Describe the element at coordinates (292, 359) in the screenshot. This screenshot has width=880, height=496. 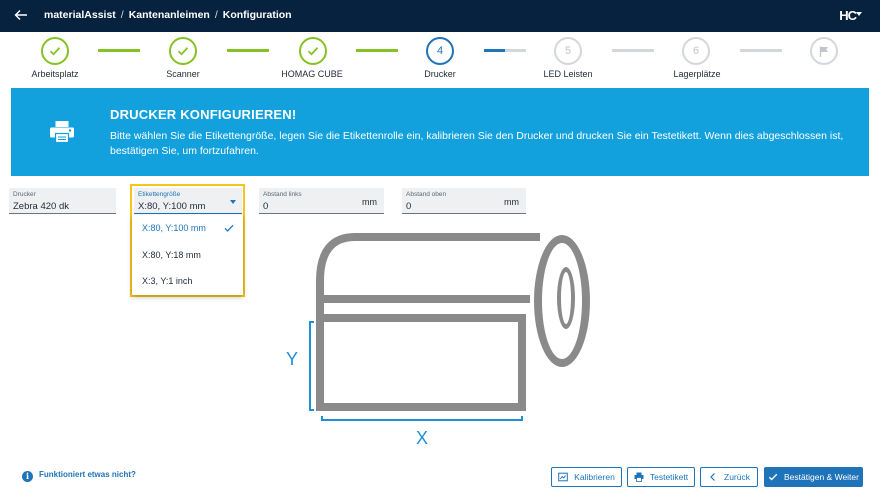
I see `y-dimension-label: Y` at that location.